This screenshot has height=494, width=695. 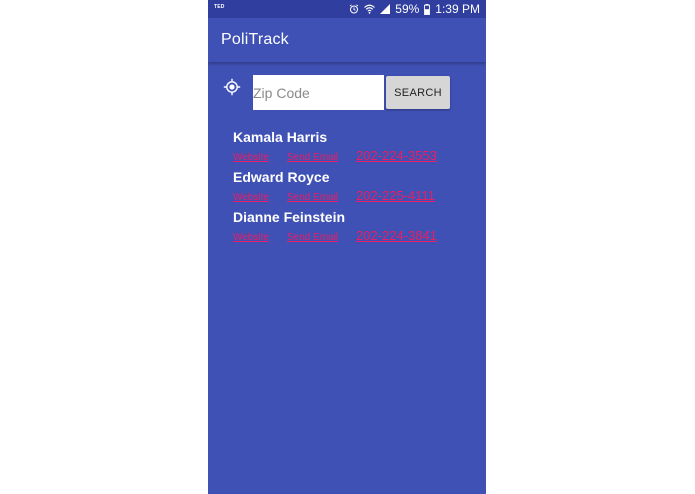 What do you see at coordinates (395, 195) in the screenshot?
I see `phone-link: 202-225-4111` at bounding box center [395, 195].